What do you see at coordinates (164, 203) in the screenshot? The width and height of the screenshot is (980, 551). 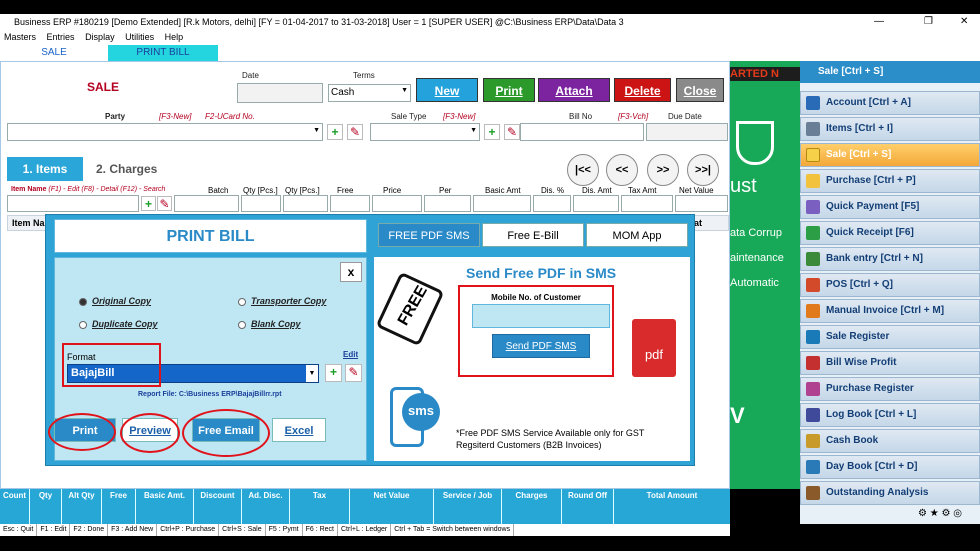 I see `edit-item-icon: ✎` at bounding box center [164, 203].